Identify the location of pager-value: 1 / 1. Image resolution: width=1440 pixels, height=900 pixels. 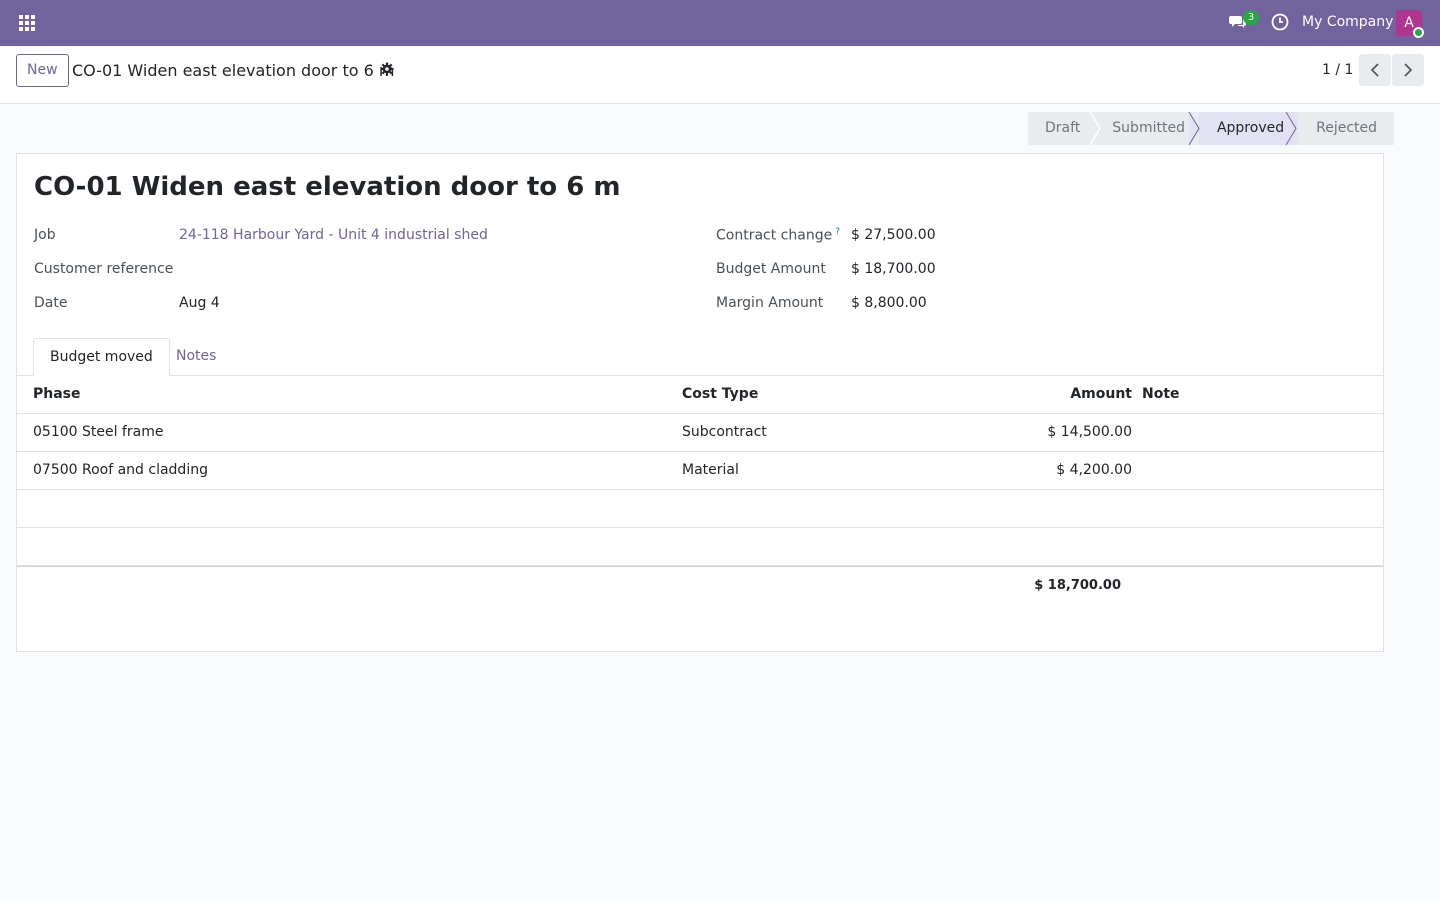
(1337, 70).